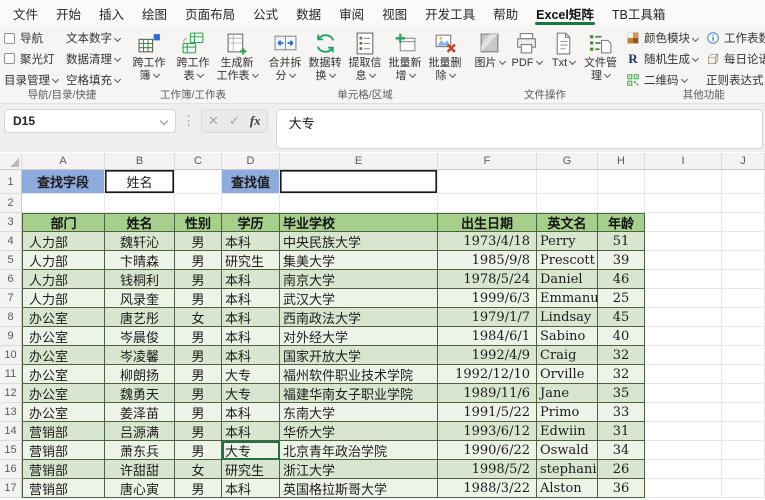 This screenshot has height=500, width=765. Describe the element at coordinates (487, 488) in the screenshot. I see `cell-F17: 1988/3/22` at that location.